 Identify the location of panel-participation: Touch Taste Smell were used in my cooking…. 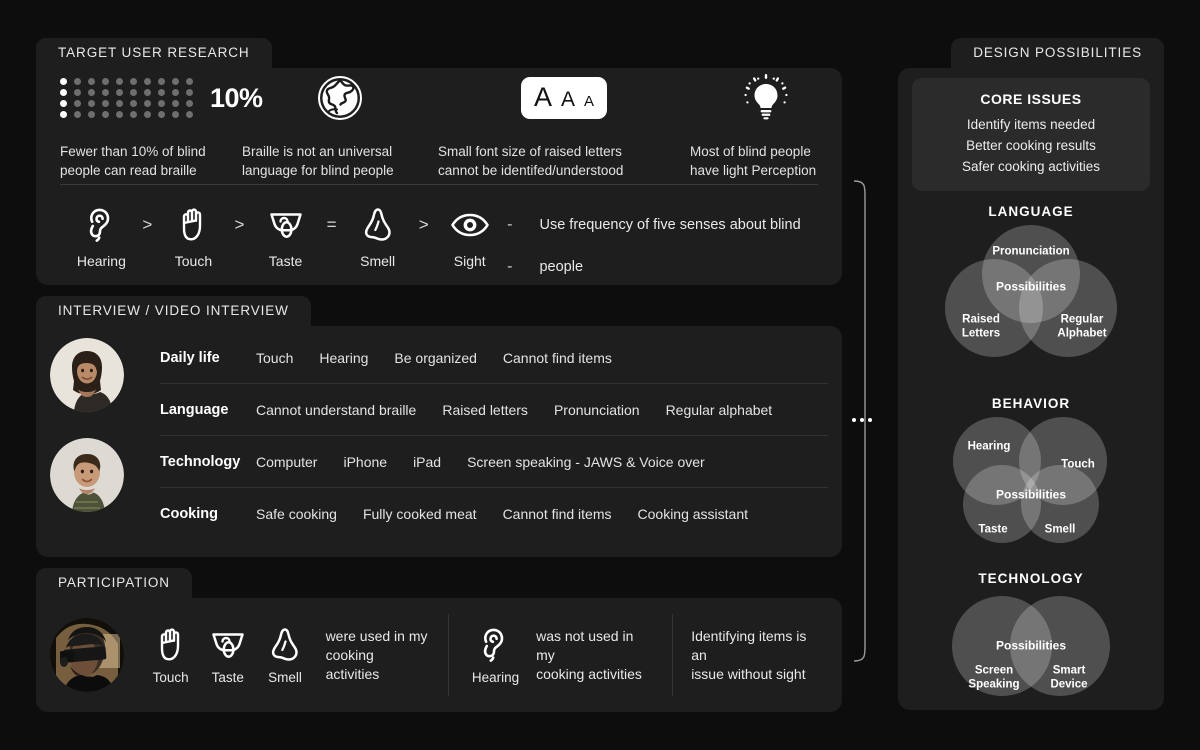
(439, 655).